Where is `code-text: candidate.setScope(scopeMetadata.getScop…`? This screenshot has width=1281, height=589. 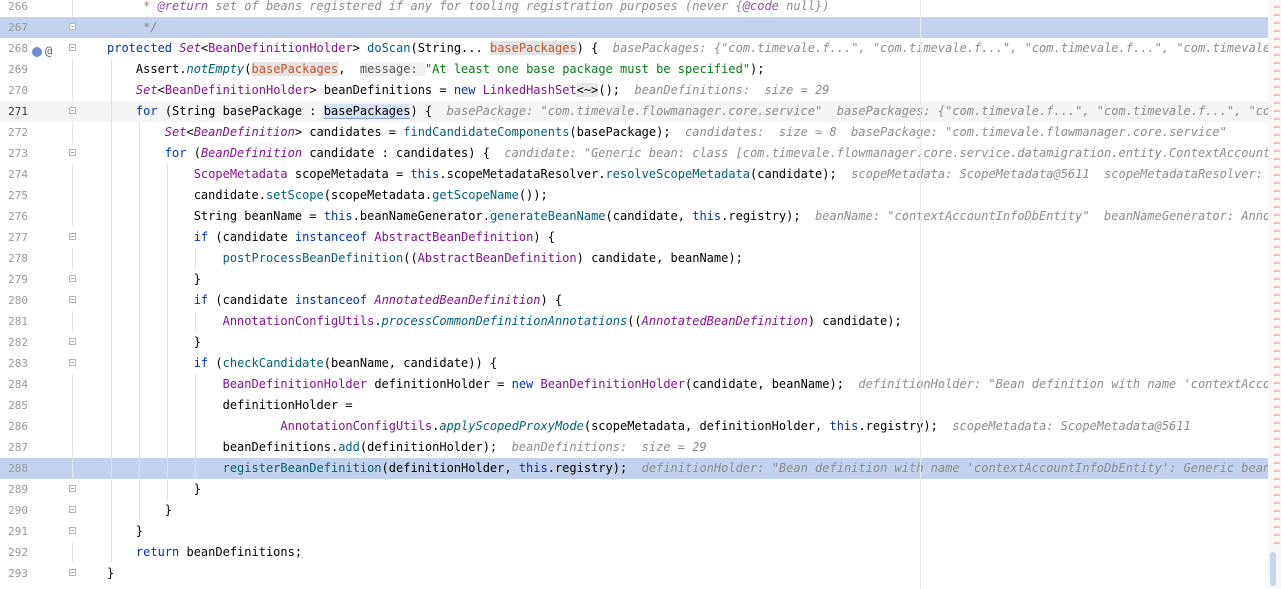 code-text: candidate.setScope(scopeMetadata.getScop… is located at coordinates (327, 195).